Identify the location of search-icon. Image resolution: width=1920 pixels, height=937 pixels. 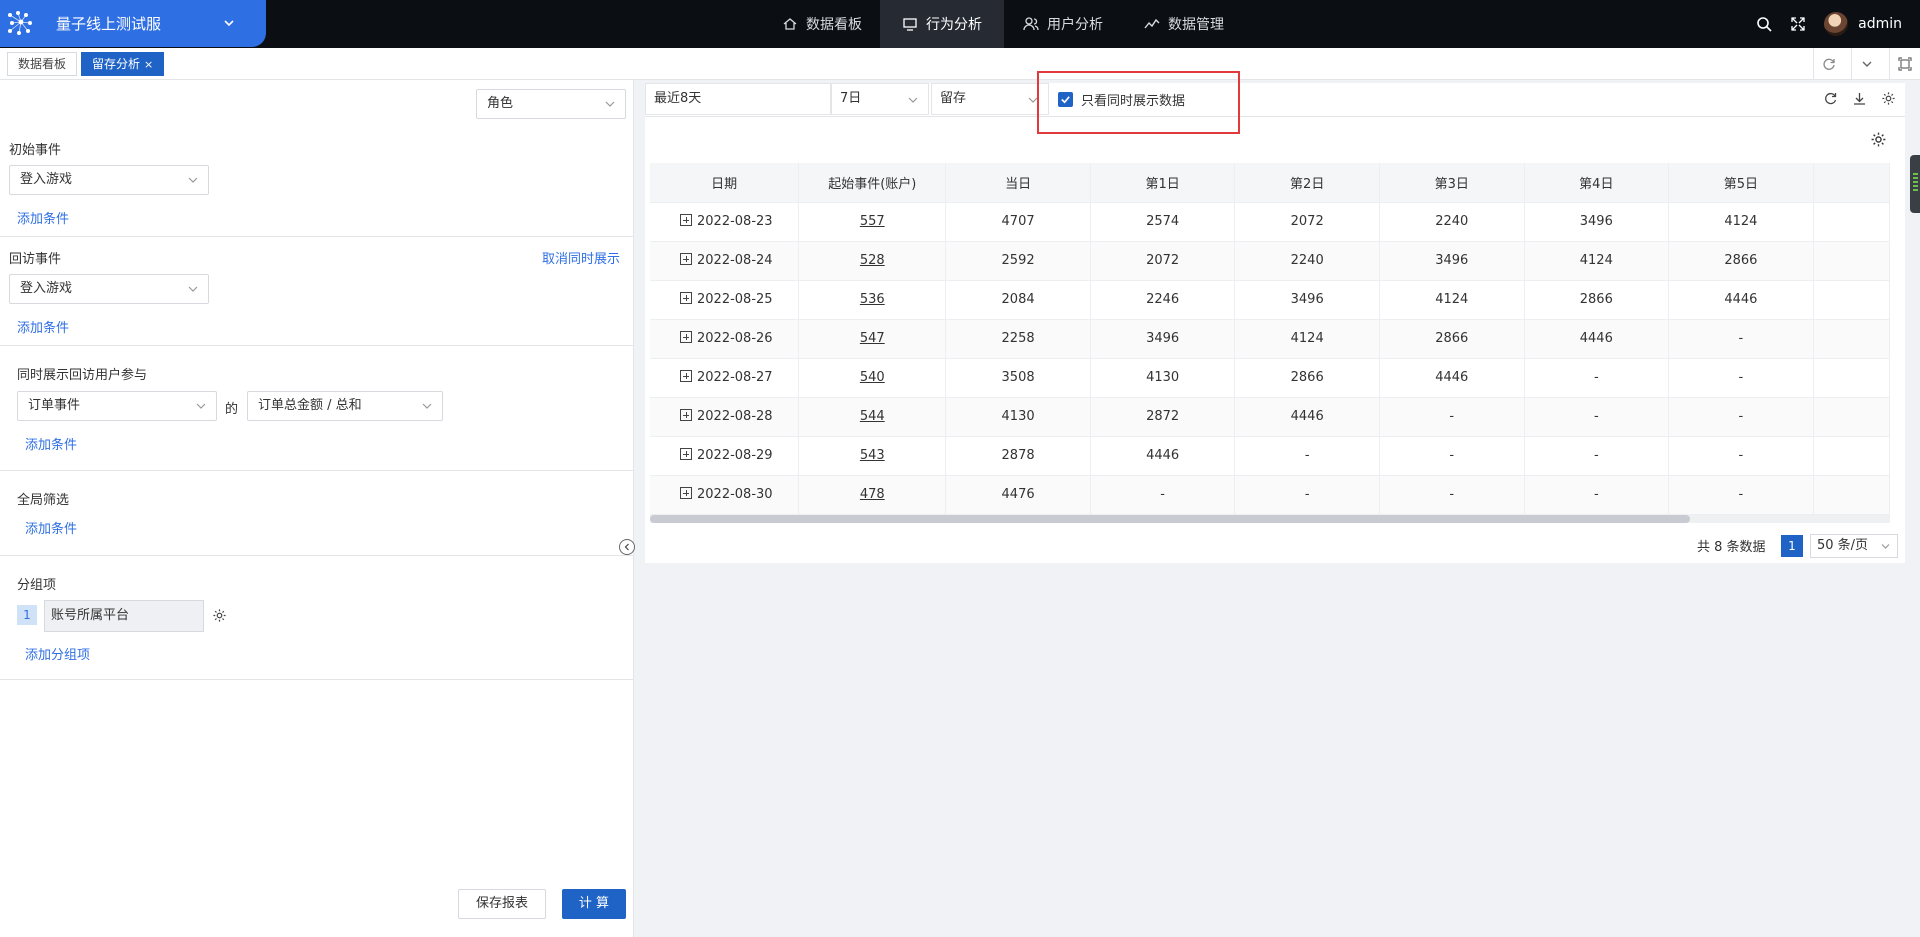
(1764, 24).